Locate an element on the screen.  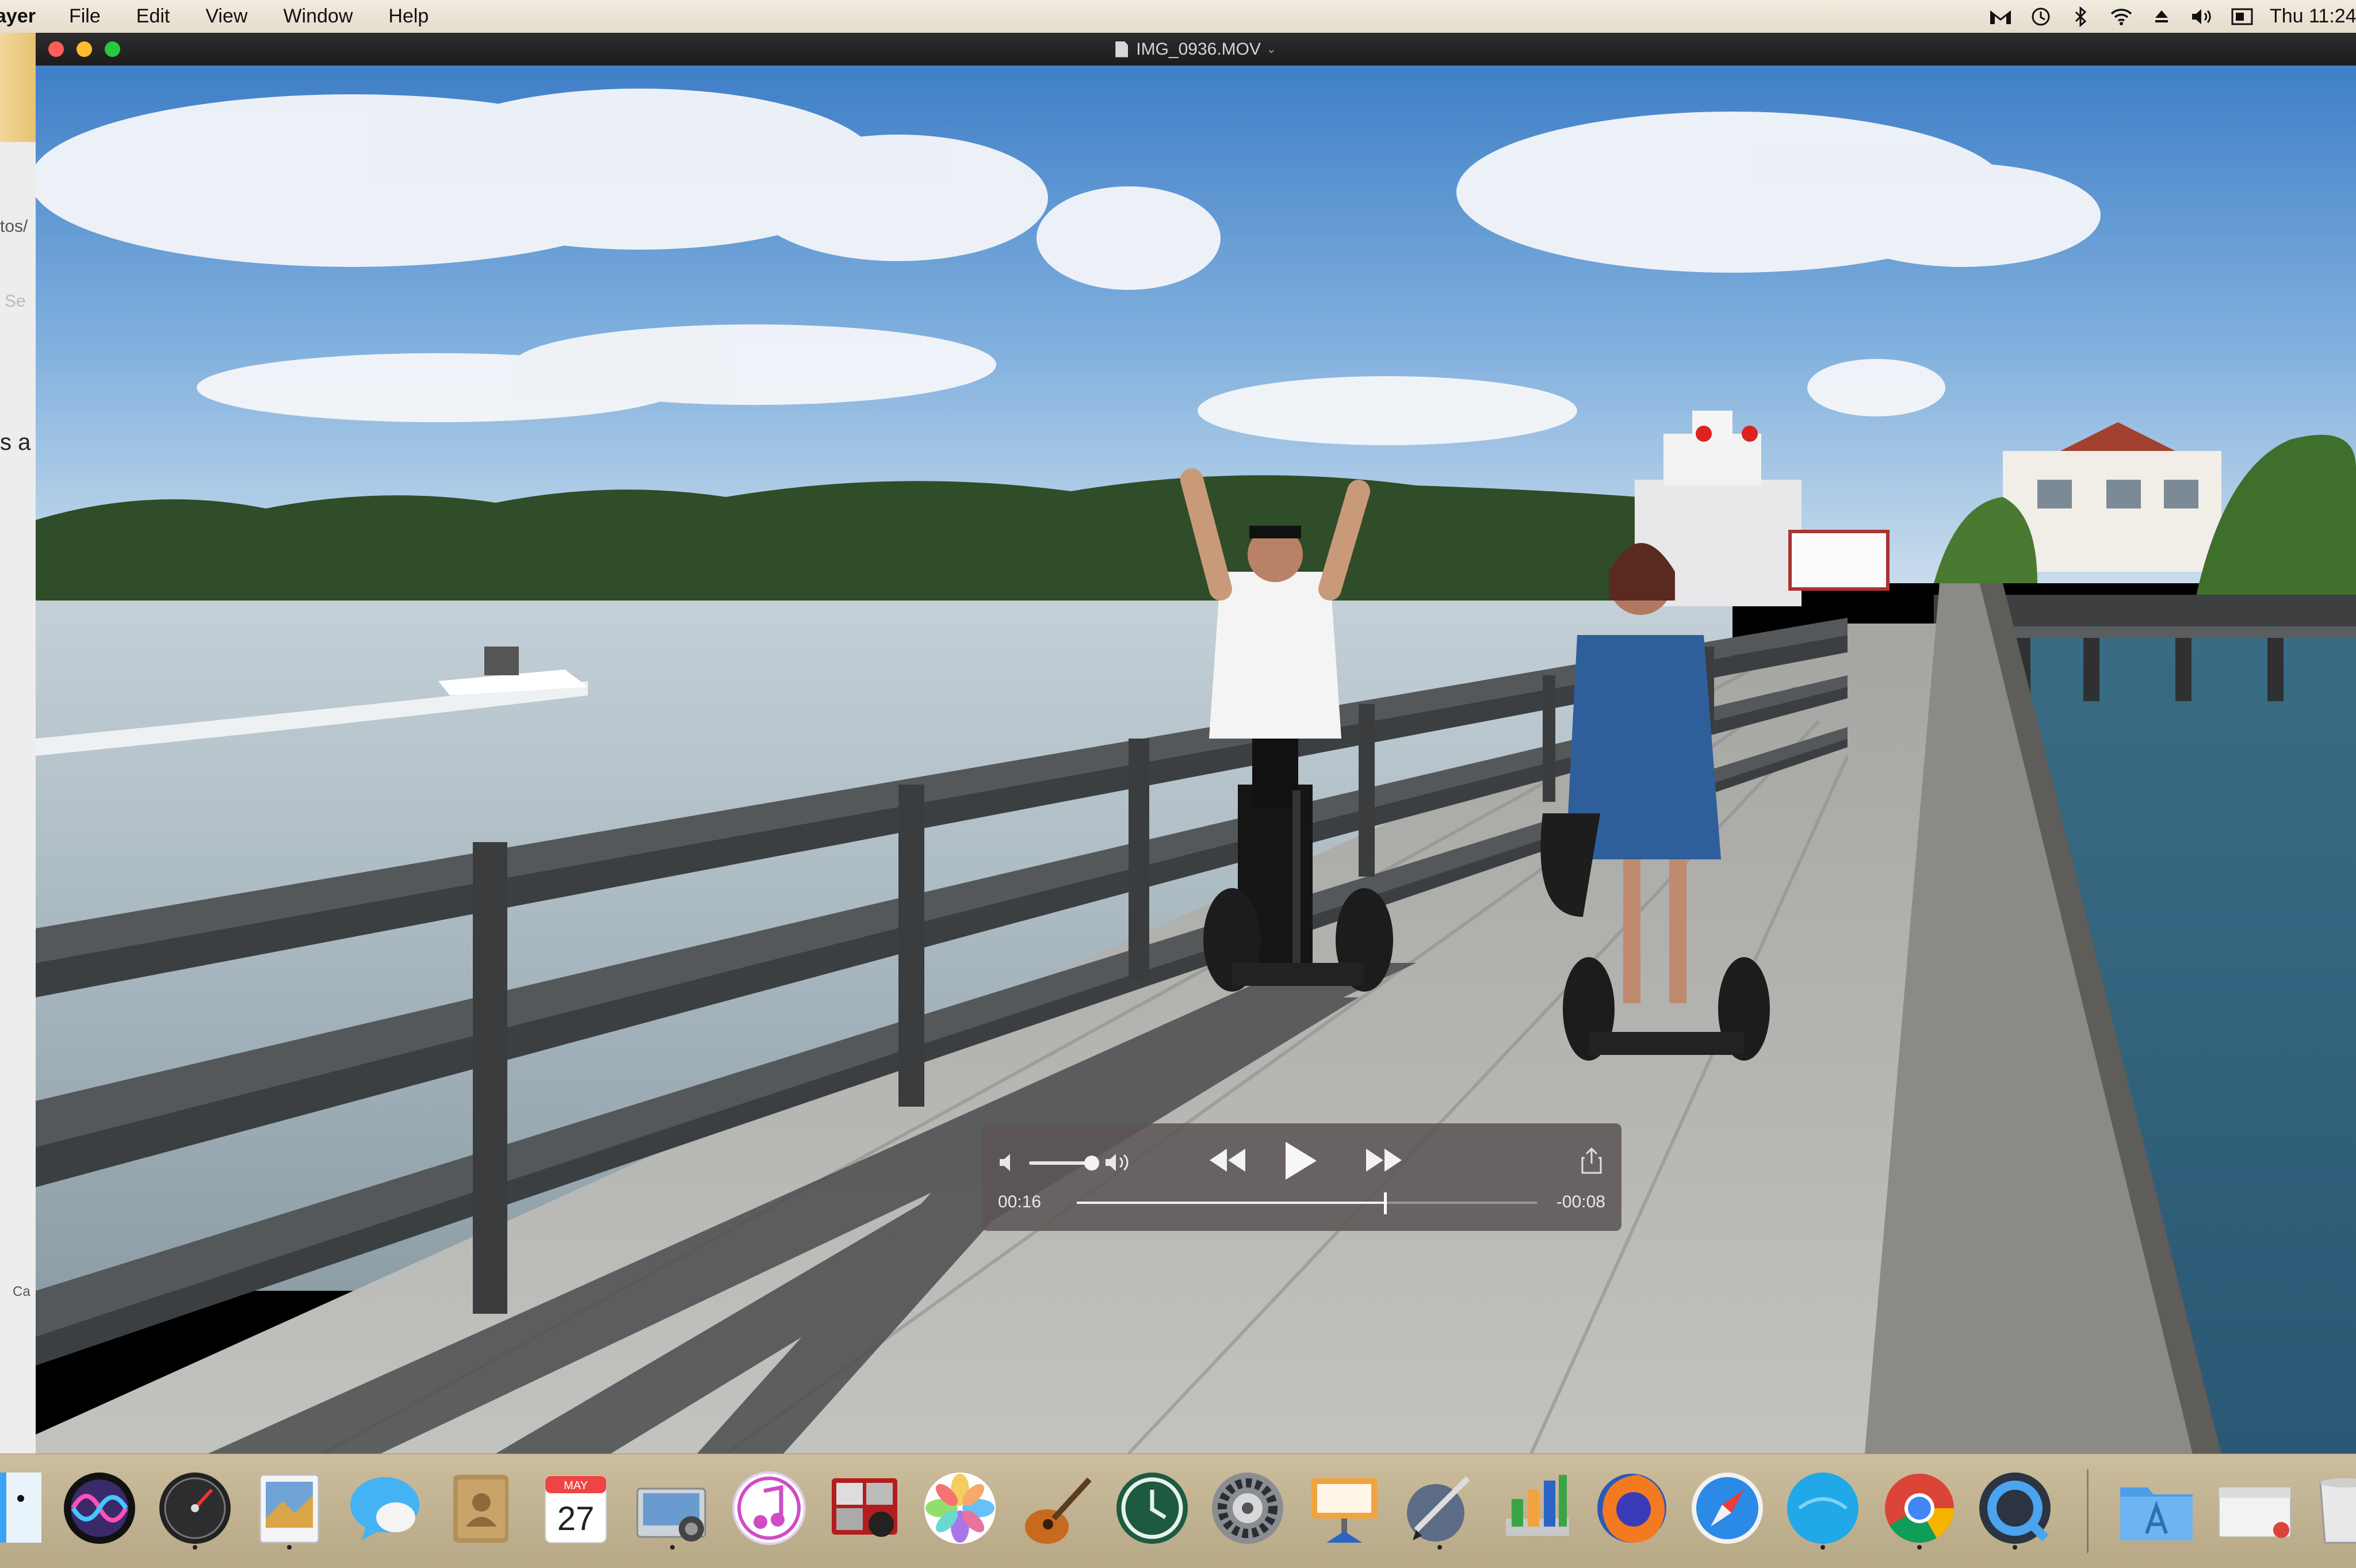
dock-script-editor is located at coordinates (1440, 1510).